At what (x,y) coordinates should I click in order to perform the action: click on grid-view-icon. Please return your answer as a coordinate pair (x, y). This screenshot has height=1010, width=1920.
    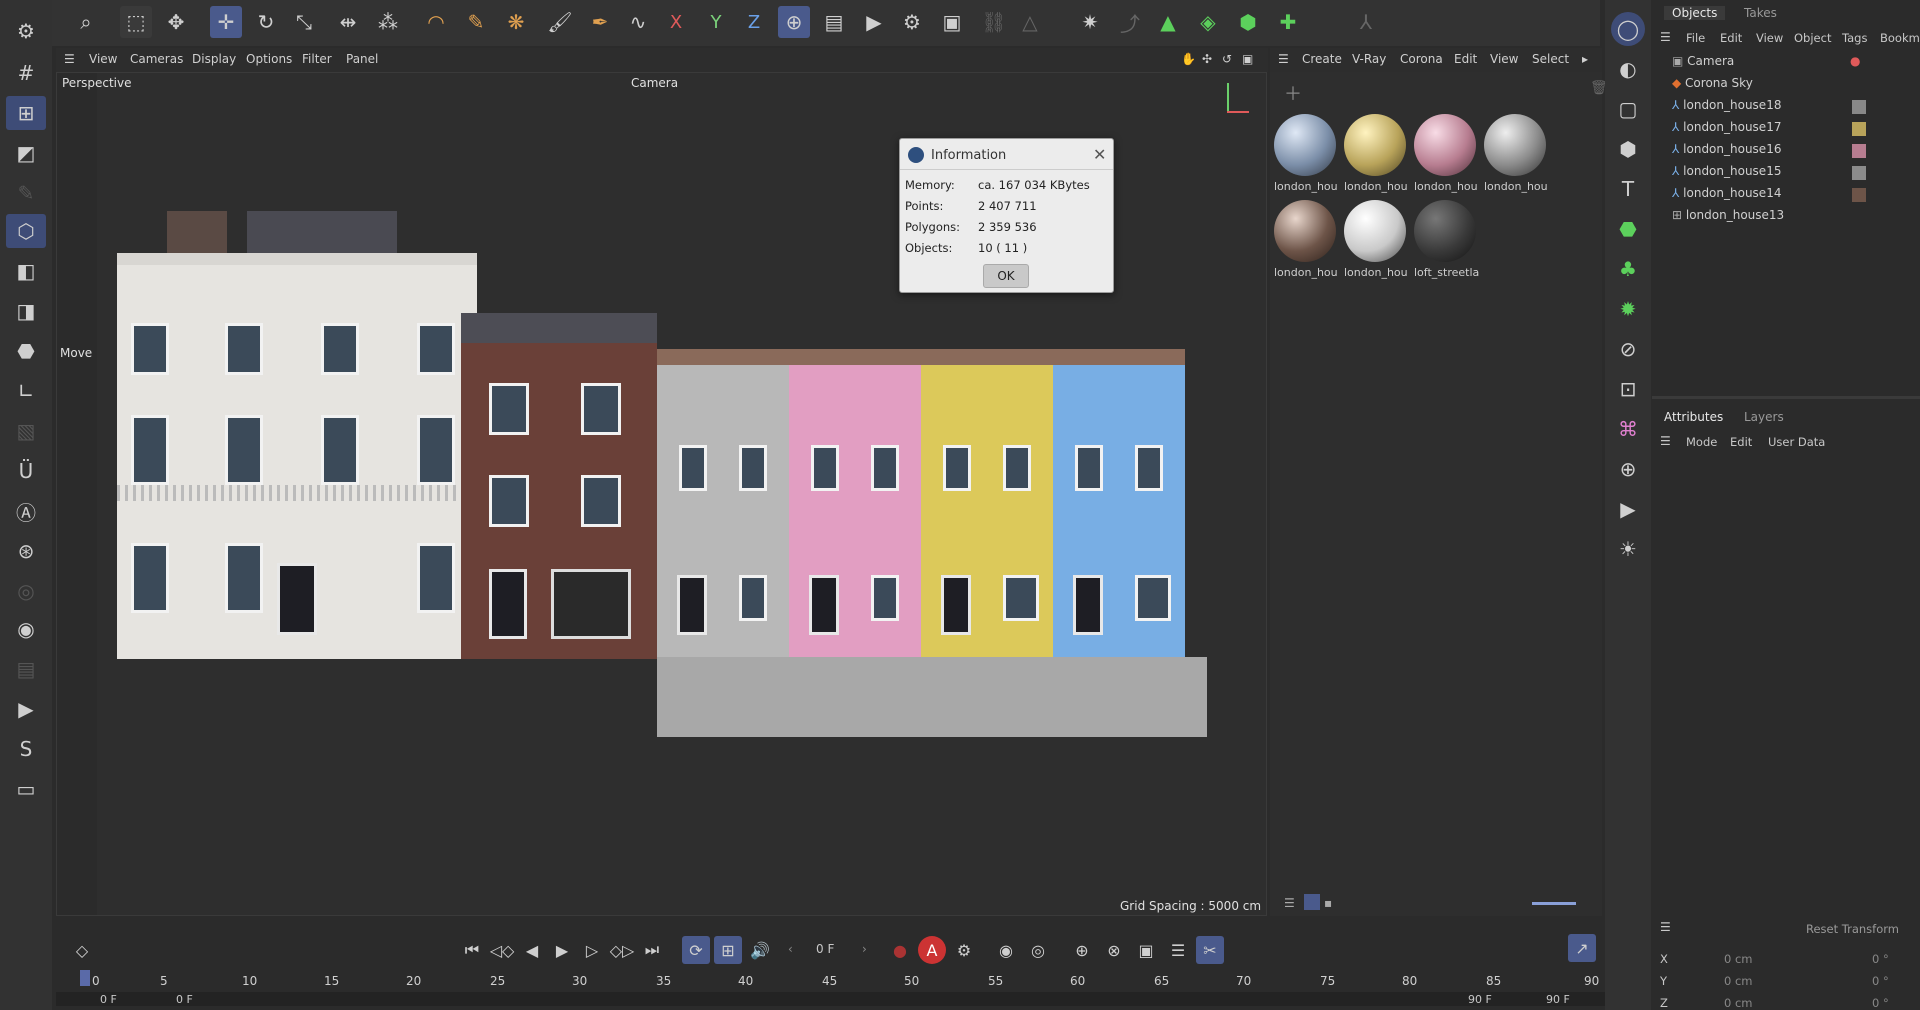
    Looking at the image, I should click on (1312, 902).